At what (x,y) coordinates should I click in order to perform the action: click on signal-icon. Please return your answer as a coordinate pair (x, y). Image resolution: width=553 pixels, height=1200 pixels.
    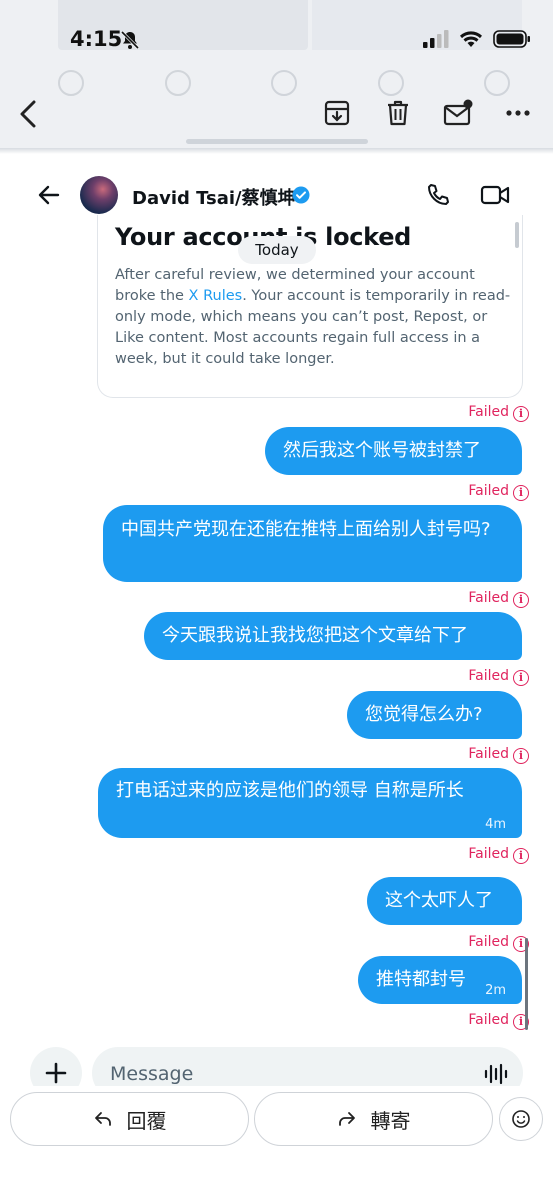
    Looking at the image, I should click on (436, 39).